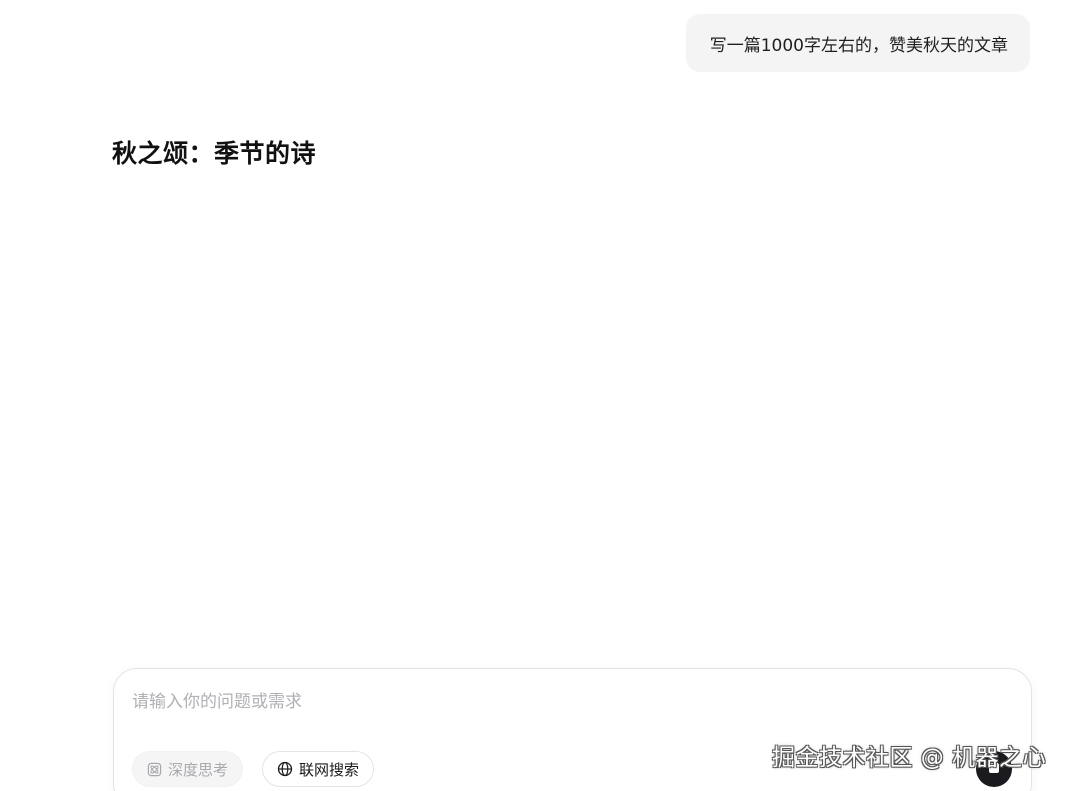  What do you see at coordinates (562, 702) in the screenshot?
I see `message-input` at bounding box center [562, 702].